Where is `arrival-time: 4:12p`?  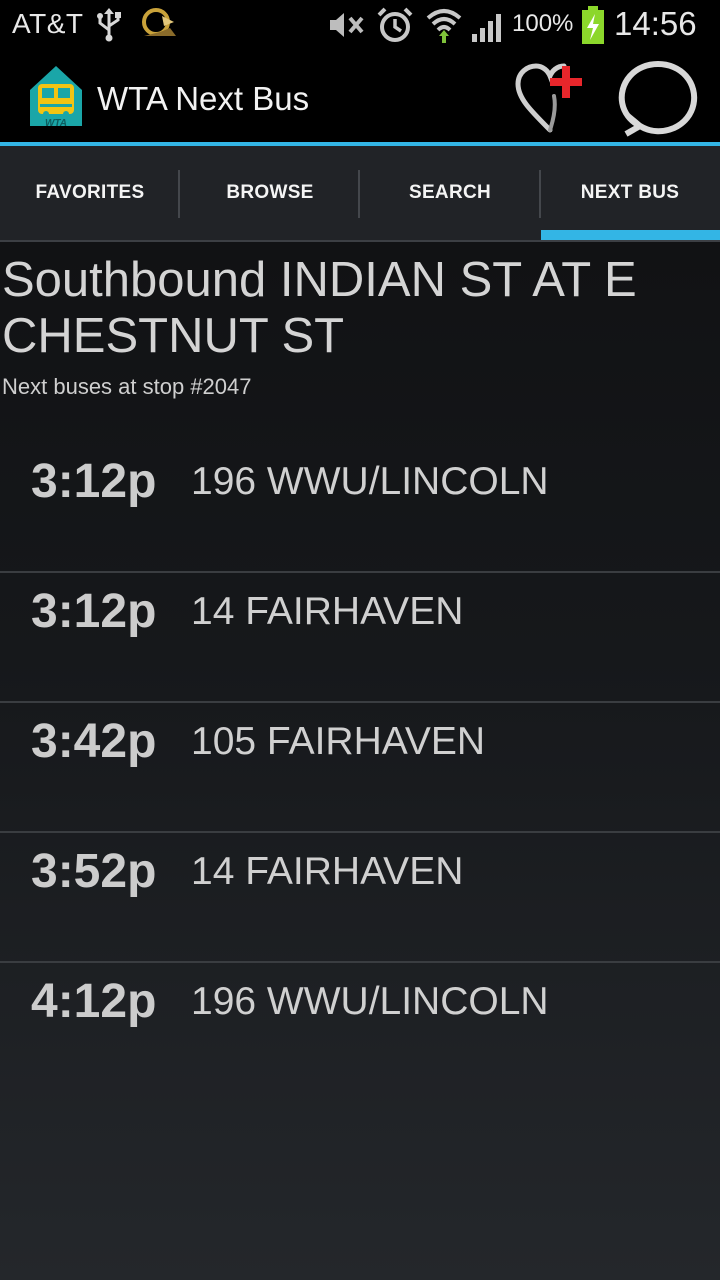
arrival-time: 4:12p is located at coordinates (94, 1001).